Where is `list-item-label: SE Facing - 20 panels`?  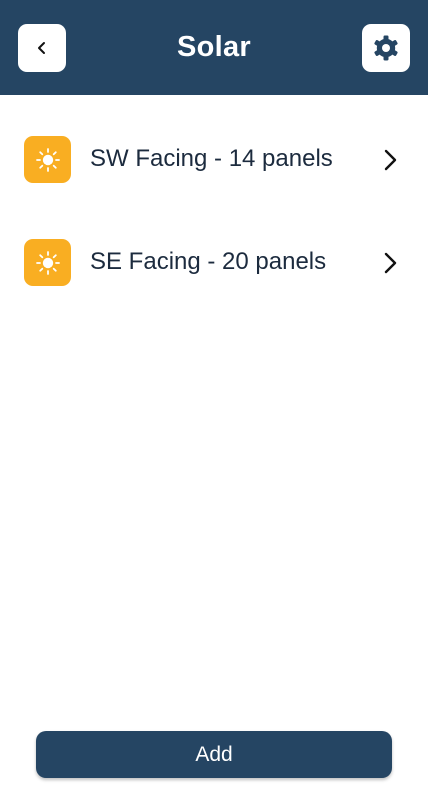
list-item-label: SE Facing - 20 panels is located at coordinates (208, 261).